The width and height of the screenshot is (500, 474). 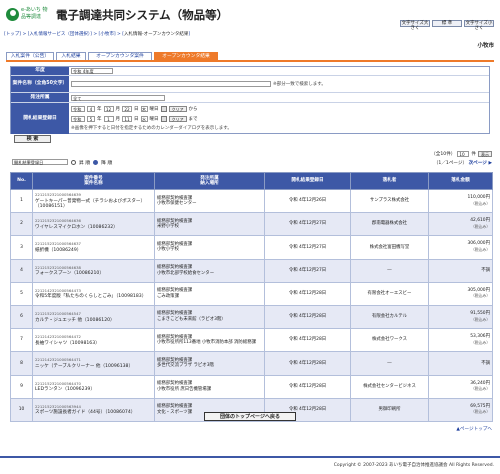 What do you see at coordinates (209, 386) in the screenshot?
I see `dept-cell: 総務部契約検査課 小牧市役所 庶日告機管場課` at bounding box center [209, 386].